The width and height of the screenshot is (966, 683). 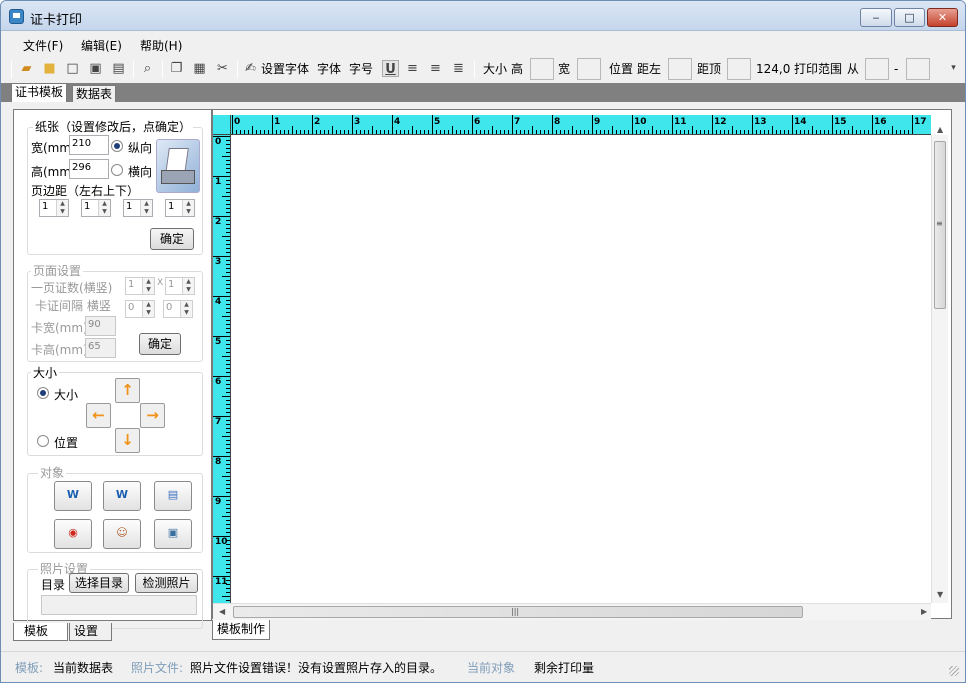 What do you see at coordinates (218, 182) in the screenshot?
I see `ruler-label: 1` at bounding box center [218, 182].